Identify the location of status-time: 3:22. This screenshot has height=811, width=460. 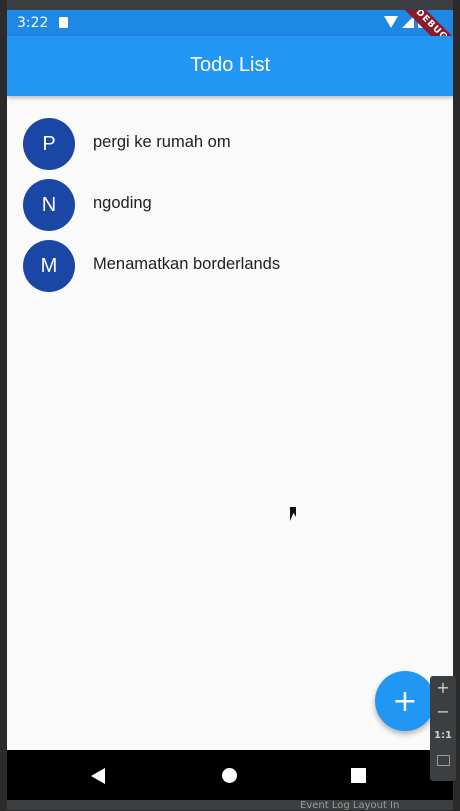
(33, 23).